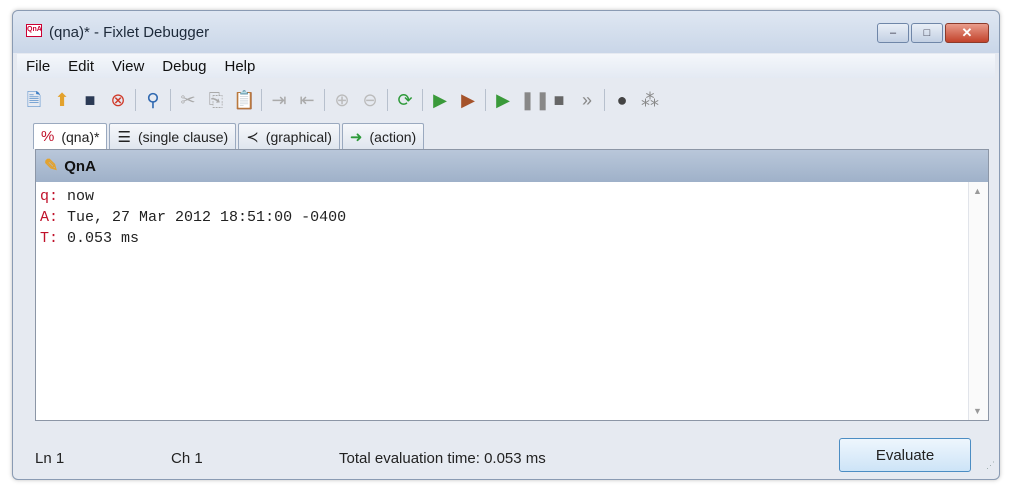  I want to click on pause-icon: ❚❚, so click(535, 100).